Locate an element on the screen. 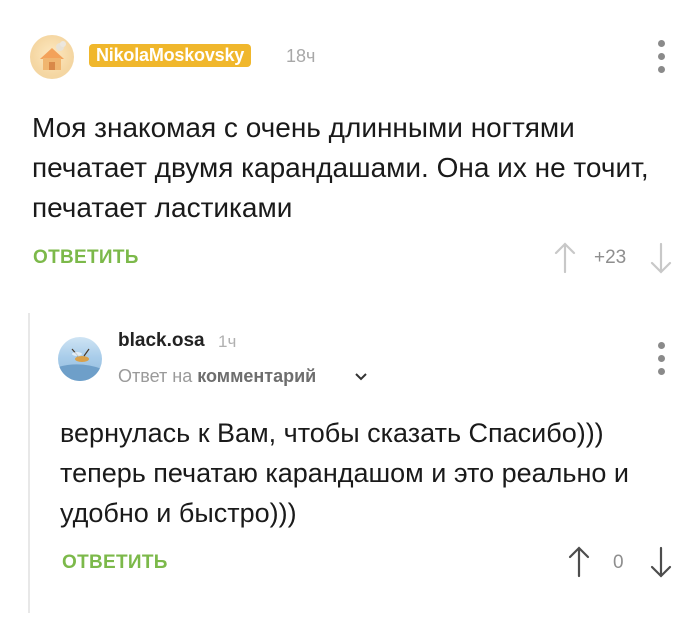  comment-score: +23 is located at coordinates (610, 257).